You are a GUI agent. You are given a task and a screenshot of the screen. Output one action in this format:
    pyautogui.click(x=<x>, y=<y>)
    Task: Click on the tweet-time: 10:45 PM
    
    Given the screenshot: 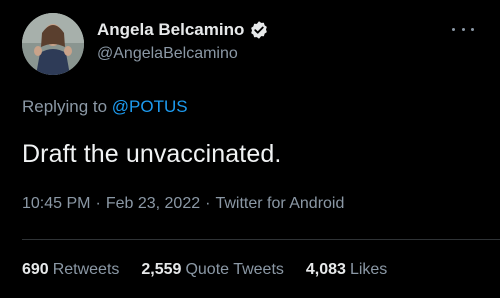 What is the action you would take?
    pyautogui.click(x=56, y=203)
    